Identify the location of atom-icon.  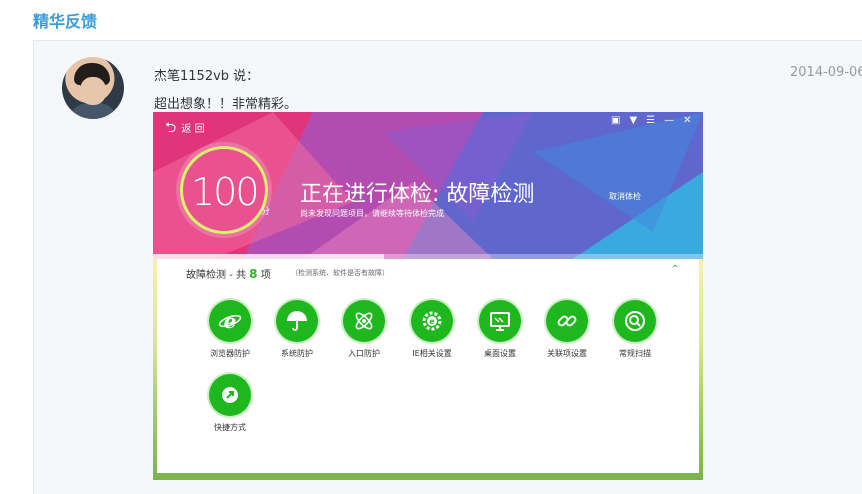
(364, 321).